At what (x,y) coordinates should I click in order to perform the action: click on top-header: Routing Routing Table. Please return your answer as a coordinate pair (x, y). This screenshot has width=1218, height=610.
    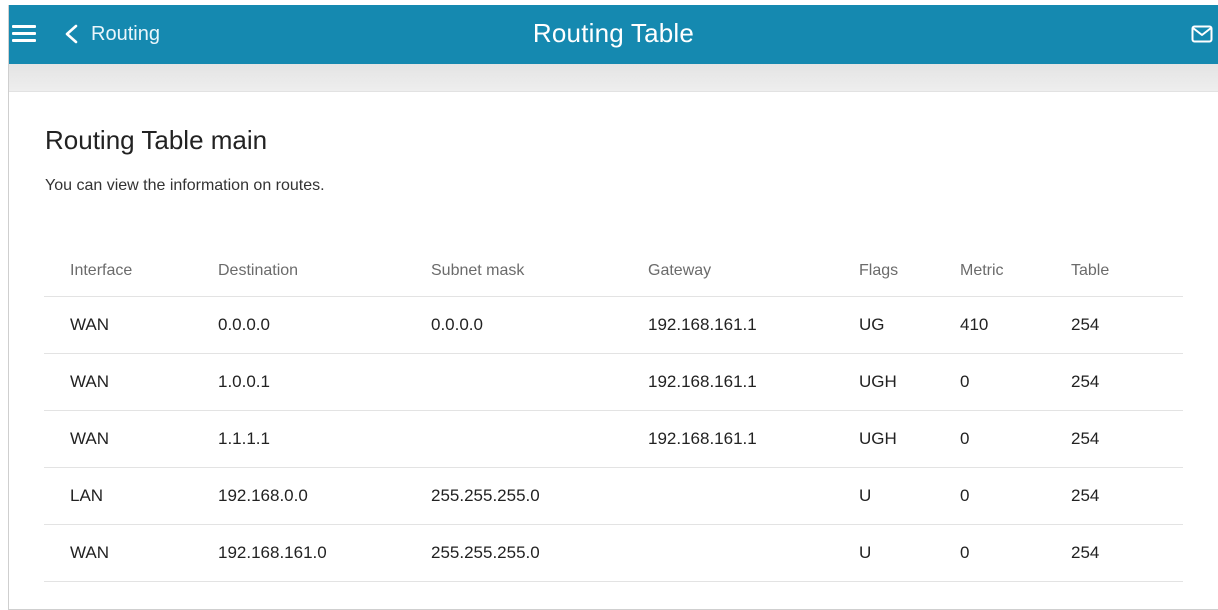
    Looking at the image, I should click on (613, 34).